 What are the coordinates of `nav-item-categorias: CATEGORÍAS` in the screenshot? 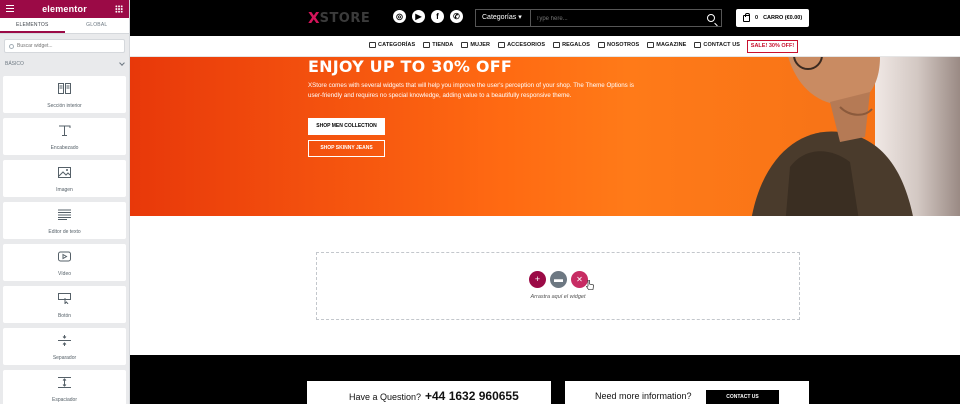 It's located at (392, 45).